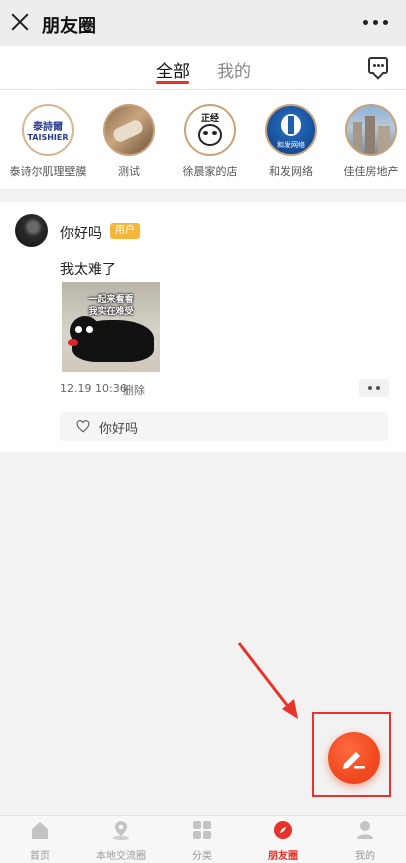  I want to click on store-item-xuchen: 正经 徐晨家的店, so click(210, 141).